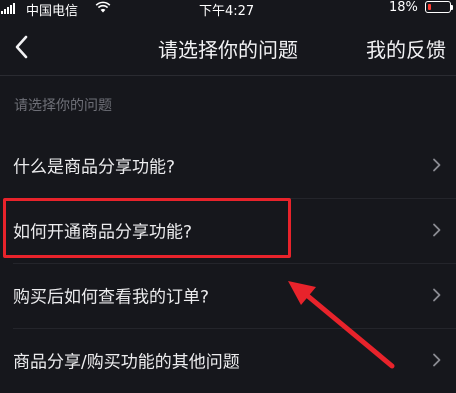 The width and height of the screenshot is (456, 393). Describe the element at coordinates (8, 8) in the screenshot. I see `signal-strength-icon` at that location.